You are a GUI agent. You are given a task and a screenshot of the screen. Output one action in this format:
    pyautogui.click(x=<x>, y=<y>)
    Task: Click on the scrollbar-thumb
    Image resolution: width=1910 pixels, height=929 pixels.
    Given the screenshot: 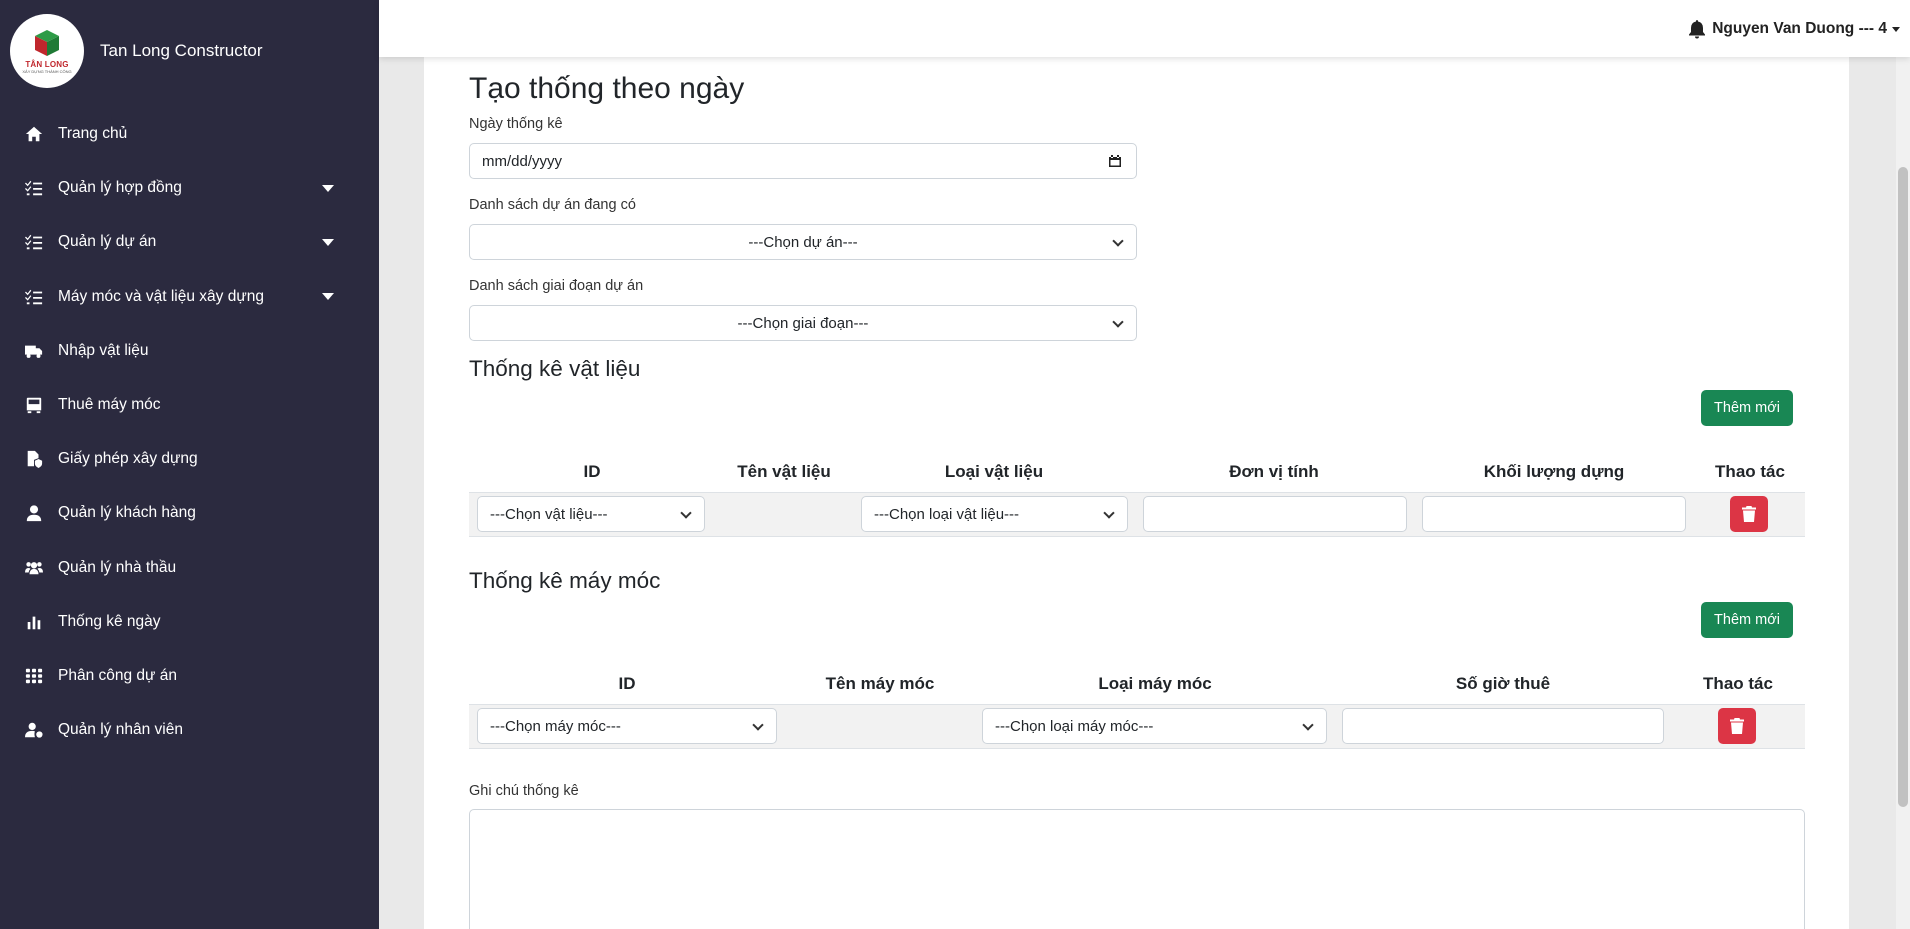 What is the action you would take?
    pyautogui.click(x=1903, y=487)
    